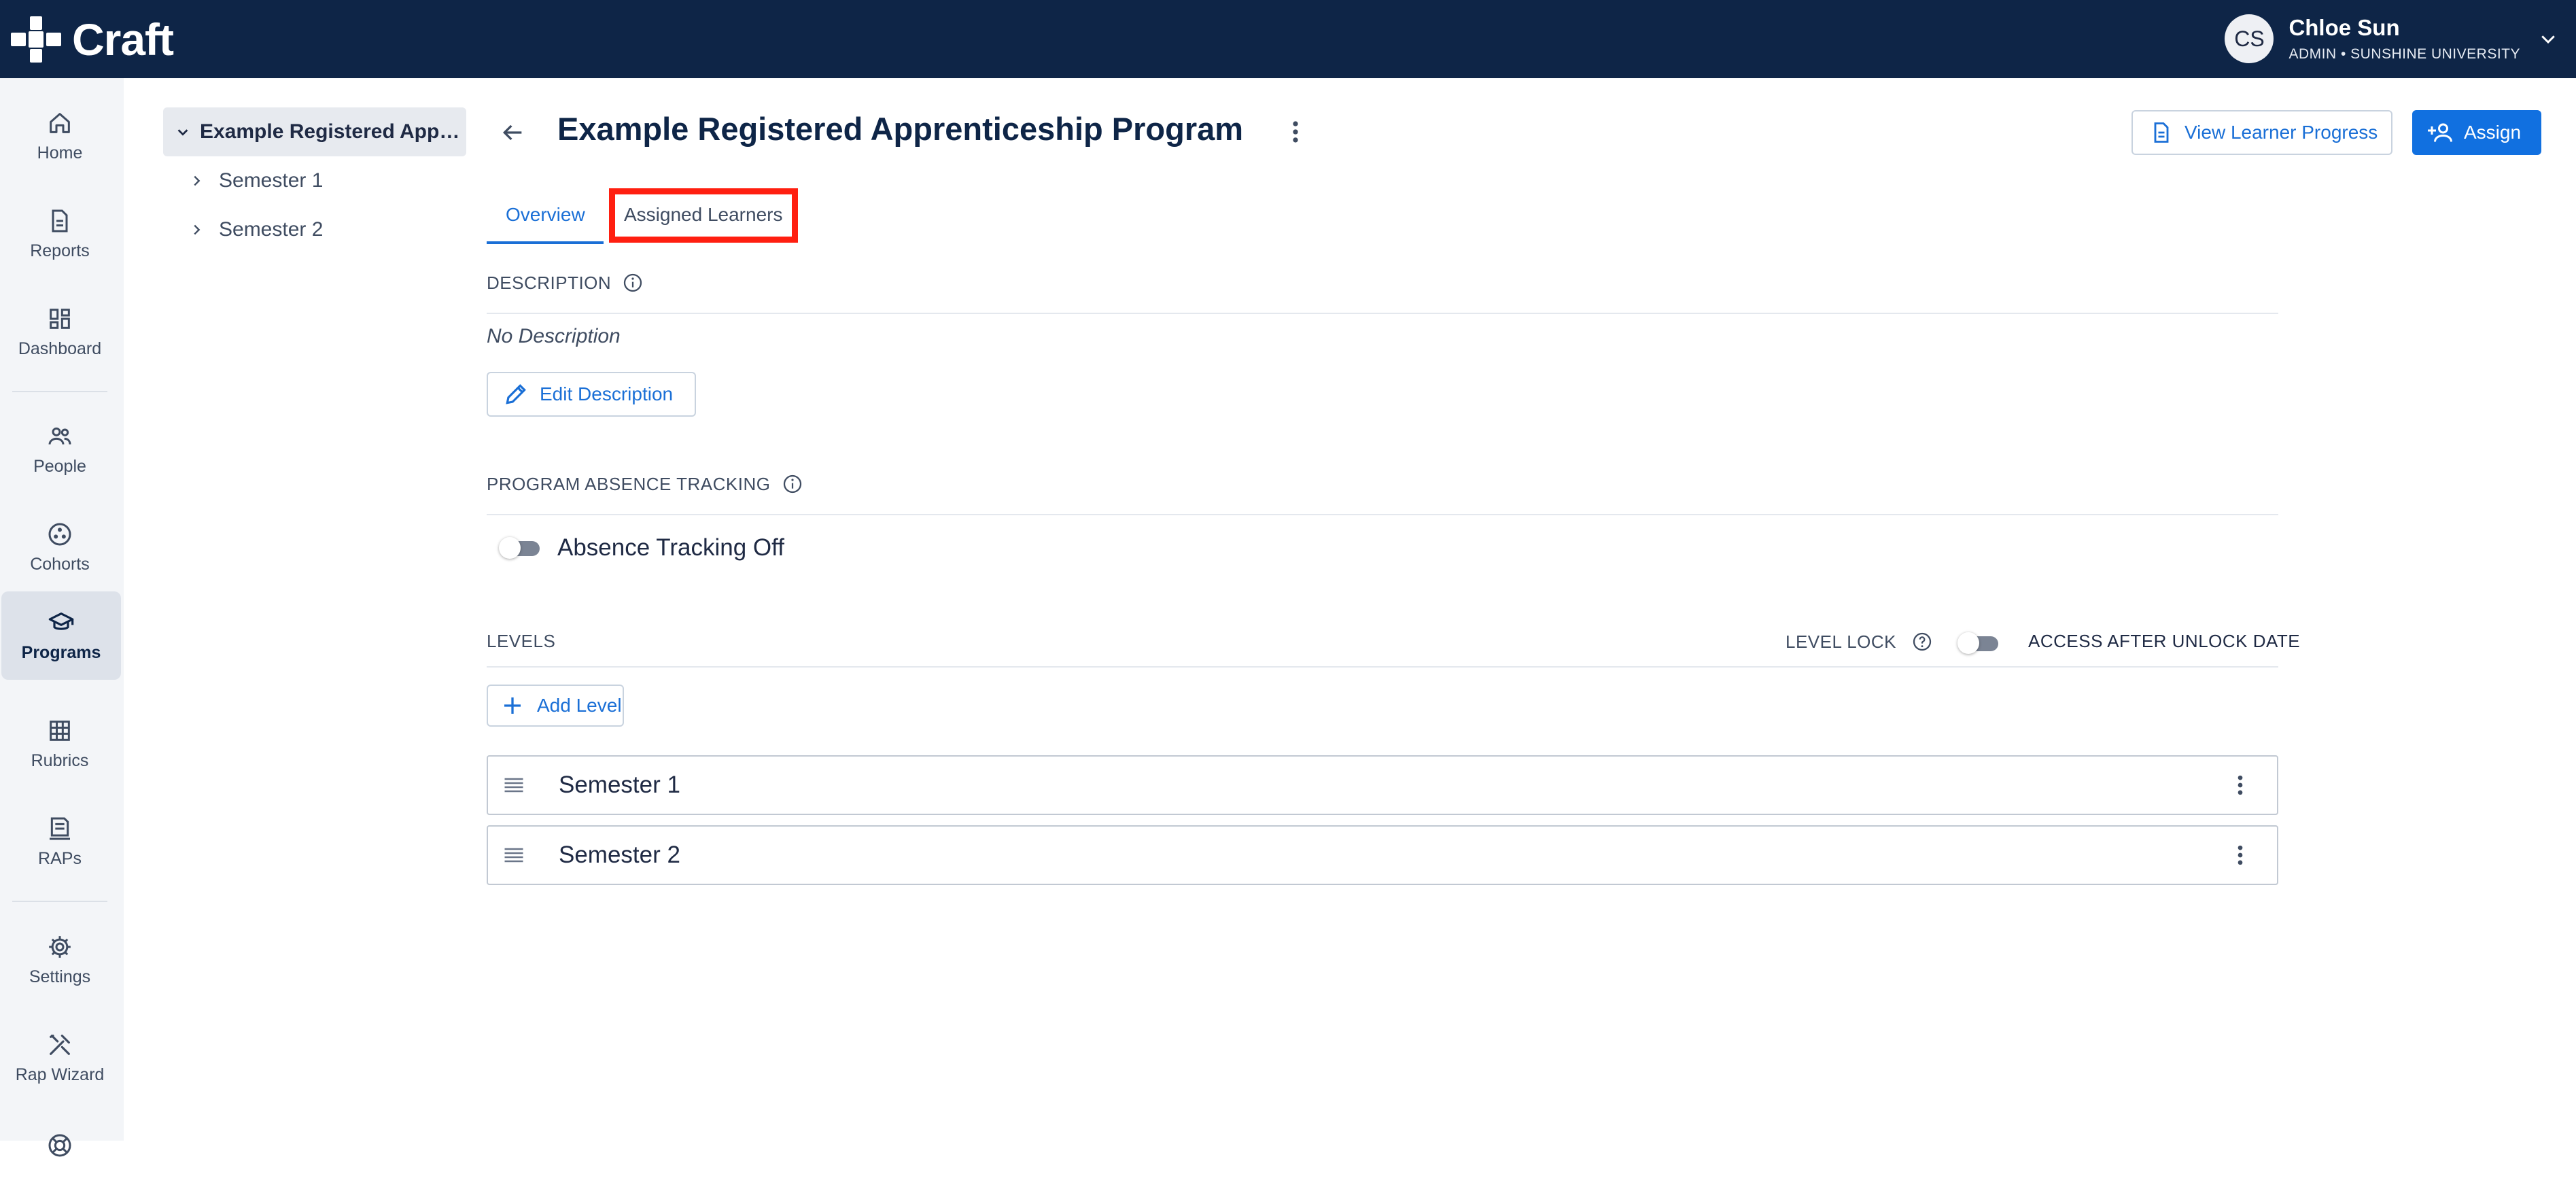 The height and width of the screenshot is (1193, 2576). Describe the element at coordinates (61, 621) in the screenshot. I see `graduation-cap-icon` at that location.